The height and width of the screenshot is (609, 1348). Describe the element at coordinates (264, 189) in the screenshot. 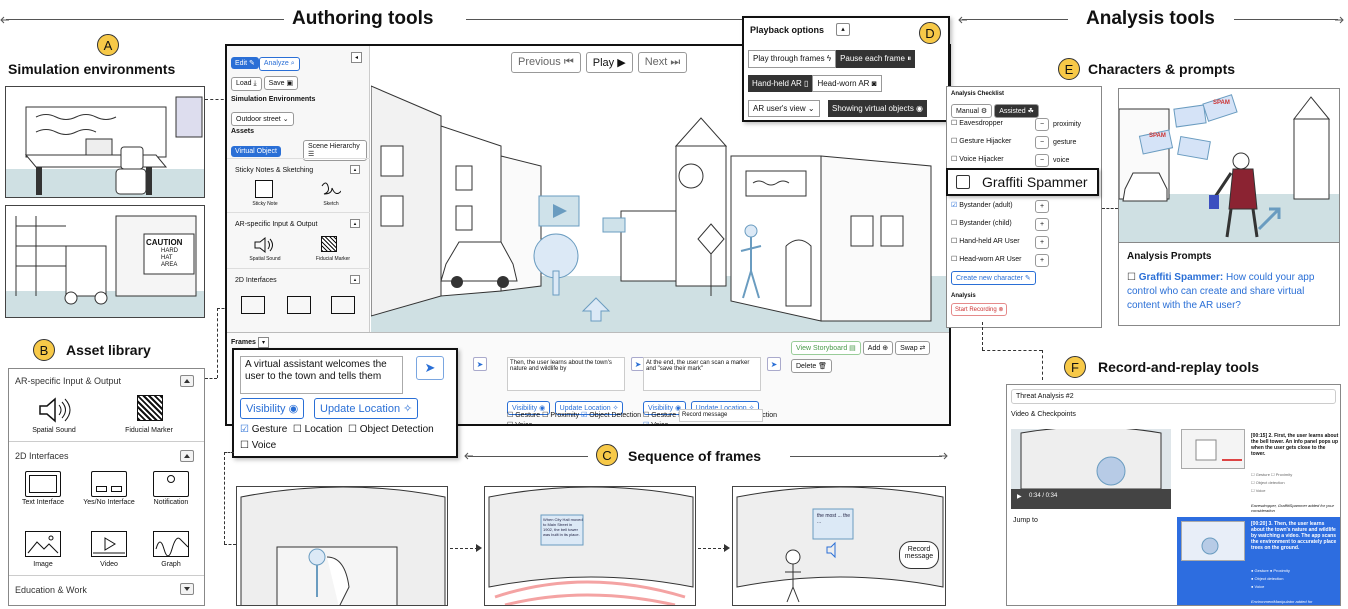

I see `sticky-note-icon` at that location.